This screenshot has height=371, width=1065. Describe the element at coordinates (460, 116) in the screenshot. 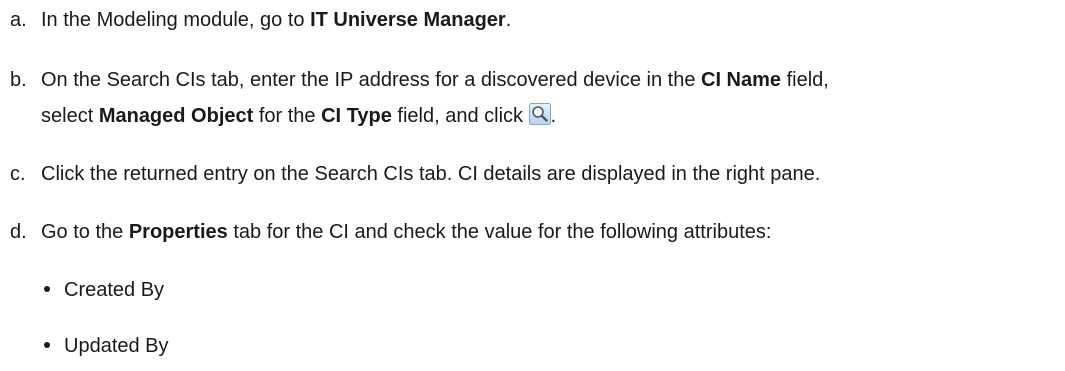

I see `step-text: field, and click` at that location.